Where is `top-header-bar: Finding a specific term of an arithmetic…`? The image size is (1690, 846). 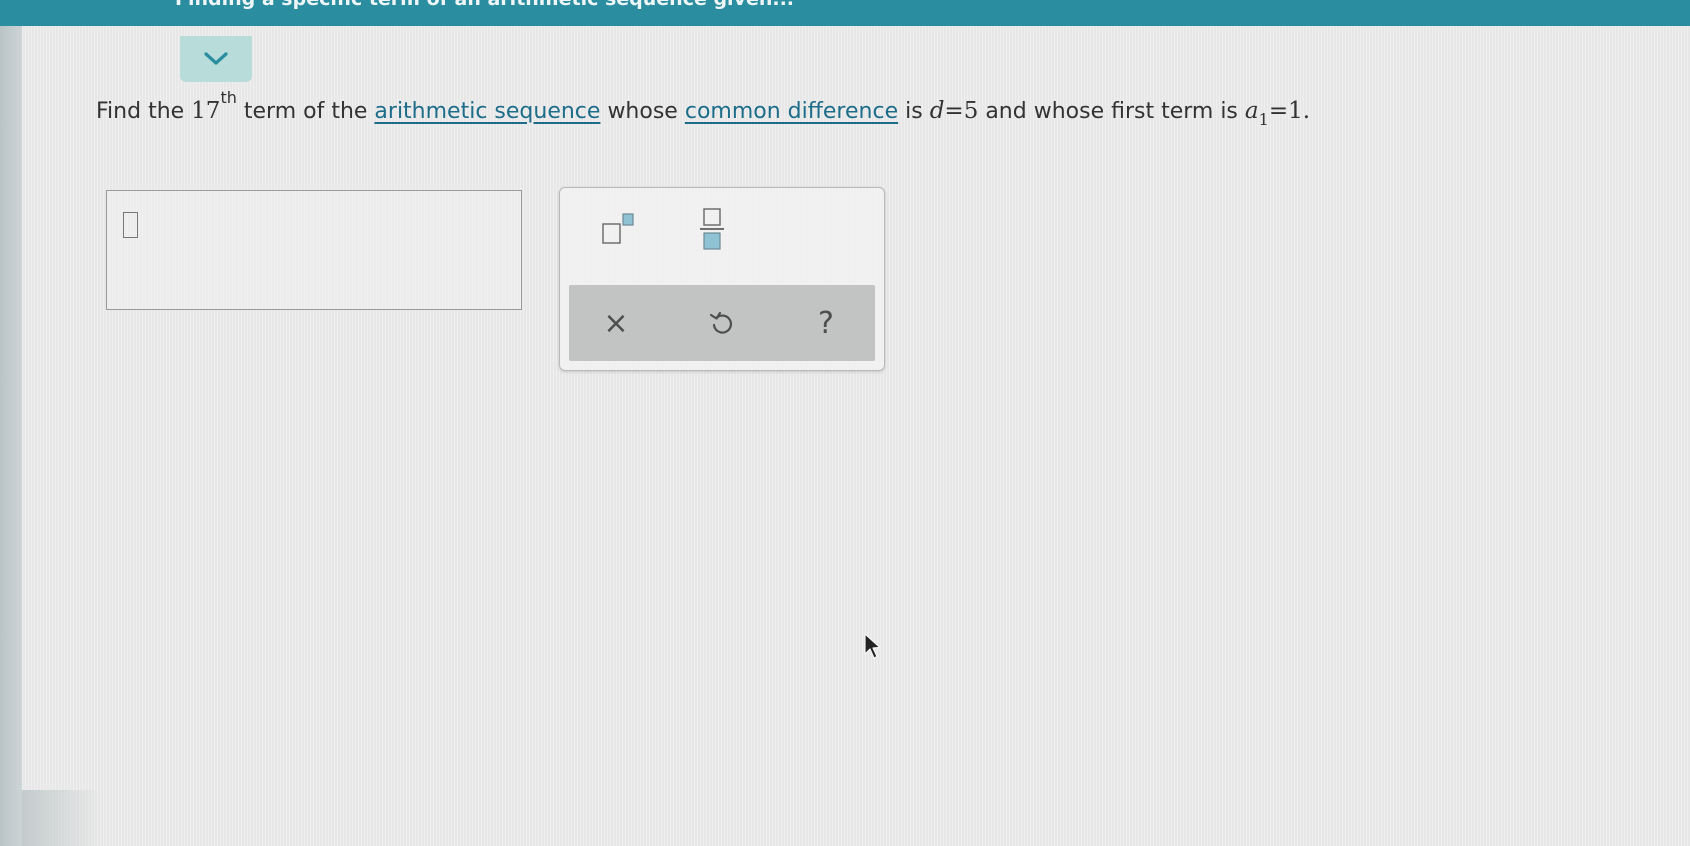
top-header-bar: Finding a specific term of an arithmetic… is located at coordinates (845, 13).